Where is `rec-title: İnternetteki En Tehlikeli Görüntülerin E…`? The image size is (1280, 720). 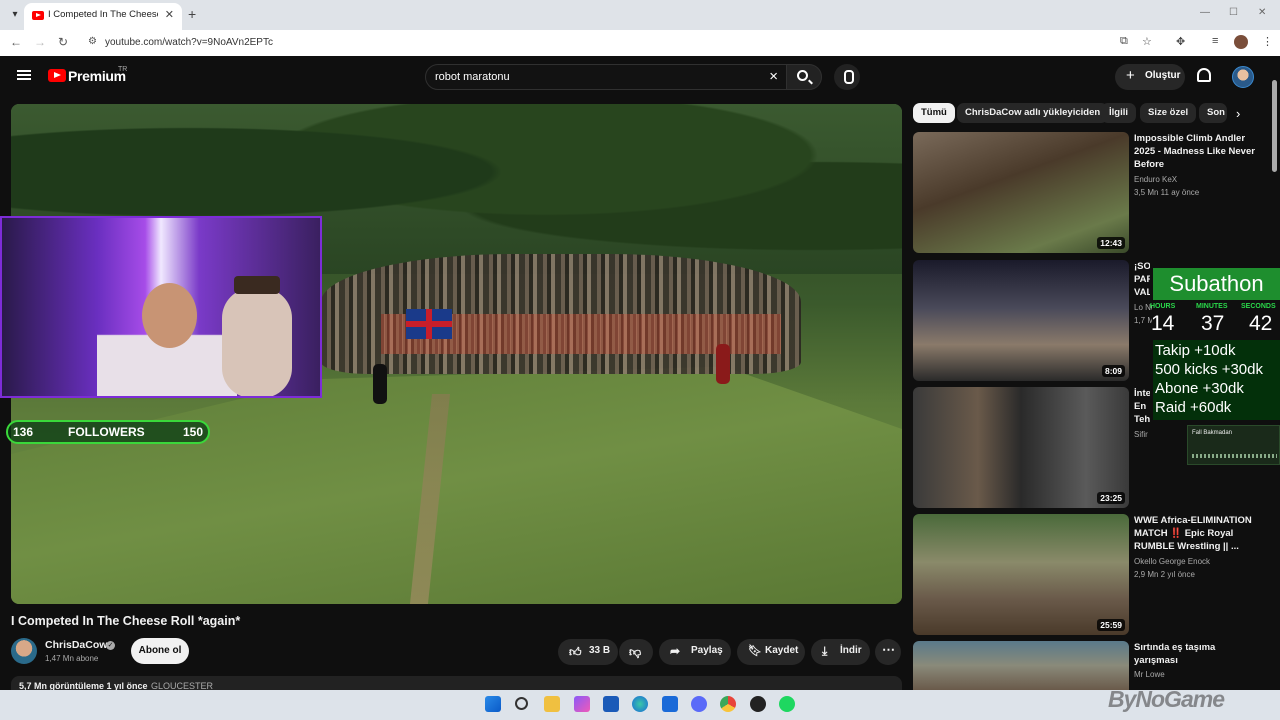 rec-title: İnternetteki En Tehlikeli Görüntülerin E… is located at coordinates (1142, 407).